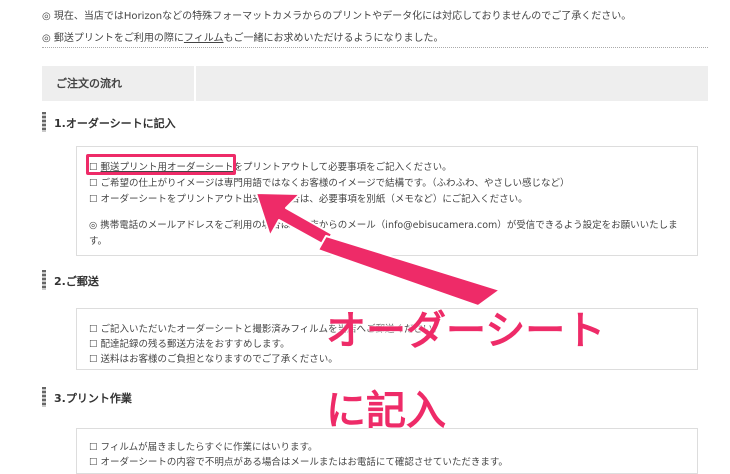 This screenshot has width=730, height=474. What do you see at coordinates (386, 411) in the screenshot?
I see `annotation-line-2: に記入` at bounding box center [386, 411].